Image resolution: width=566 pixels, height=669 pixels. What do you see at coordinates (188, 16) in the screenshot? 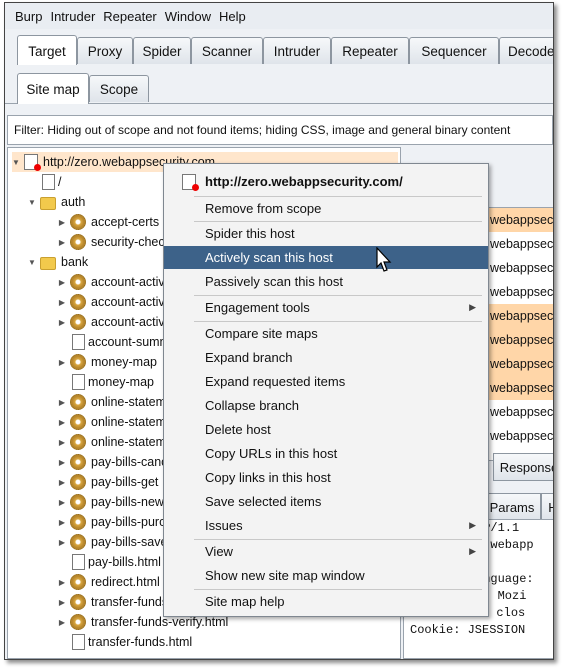
I see `menu-window: Window` at bounding box center [188, 16].